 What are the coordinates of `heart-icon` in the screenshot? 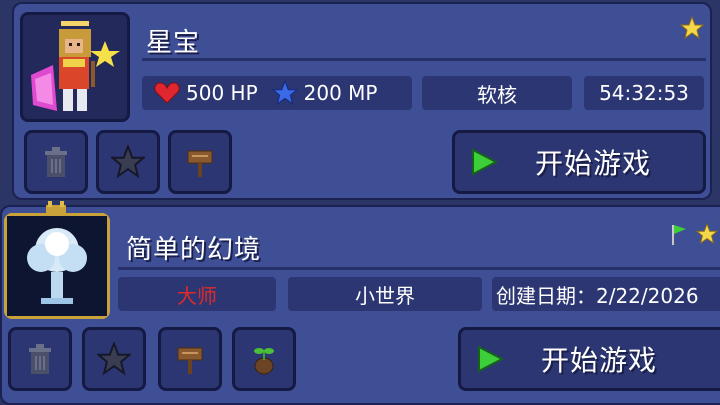 It's located at (167, 93).